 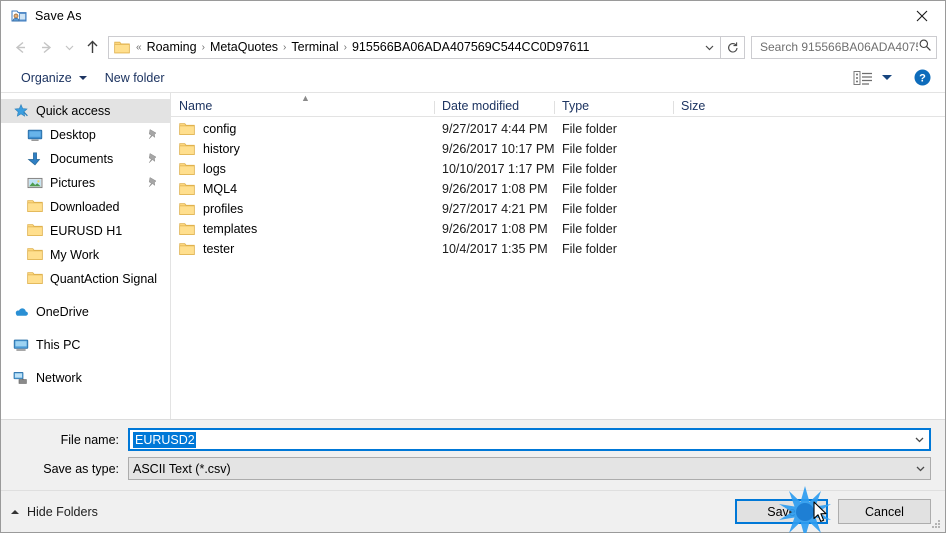 I want to click on file-name-label: logs, so click(x=214, y=169).